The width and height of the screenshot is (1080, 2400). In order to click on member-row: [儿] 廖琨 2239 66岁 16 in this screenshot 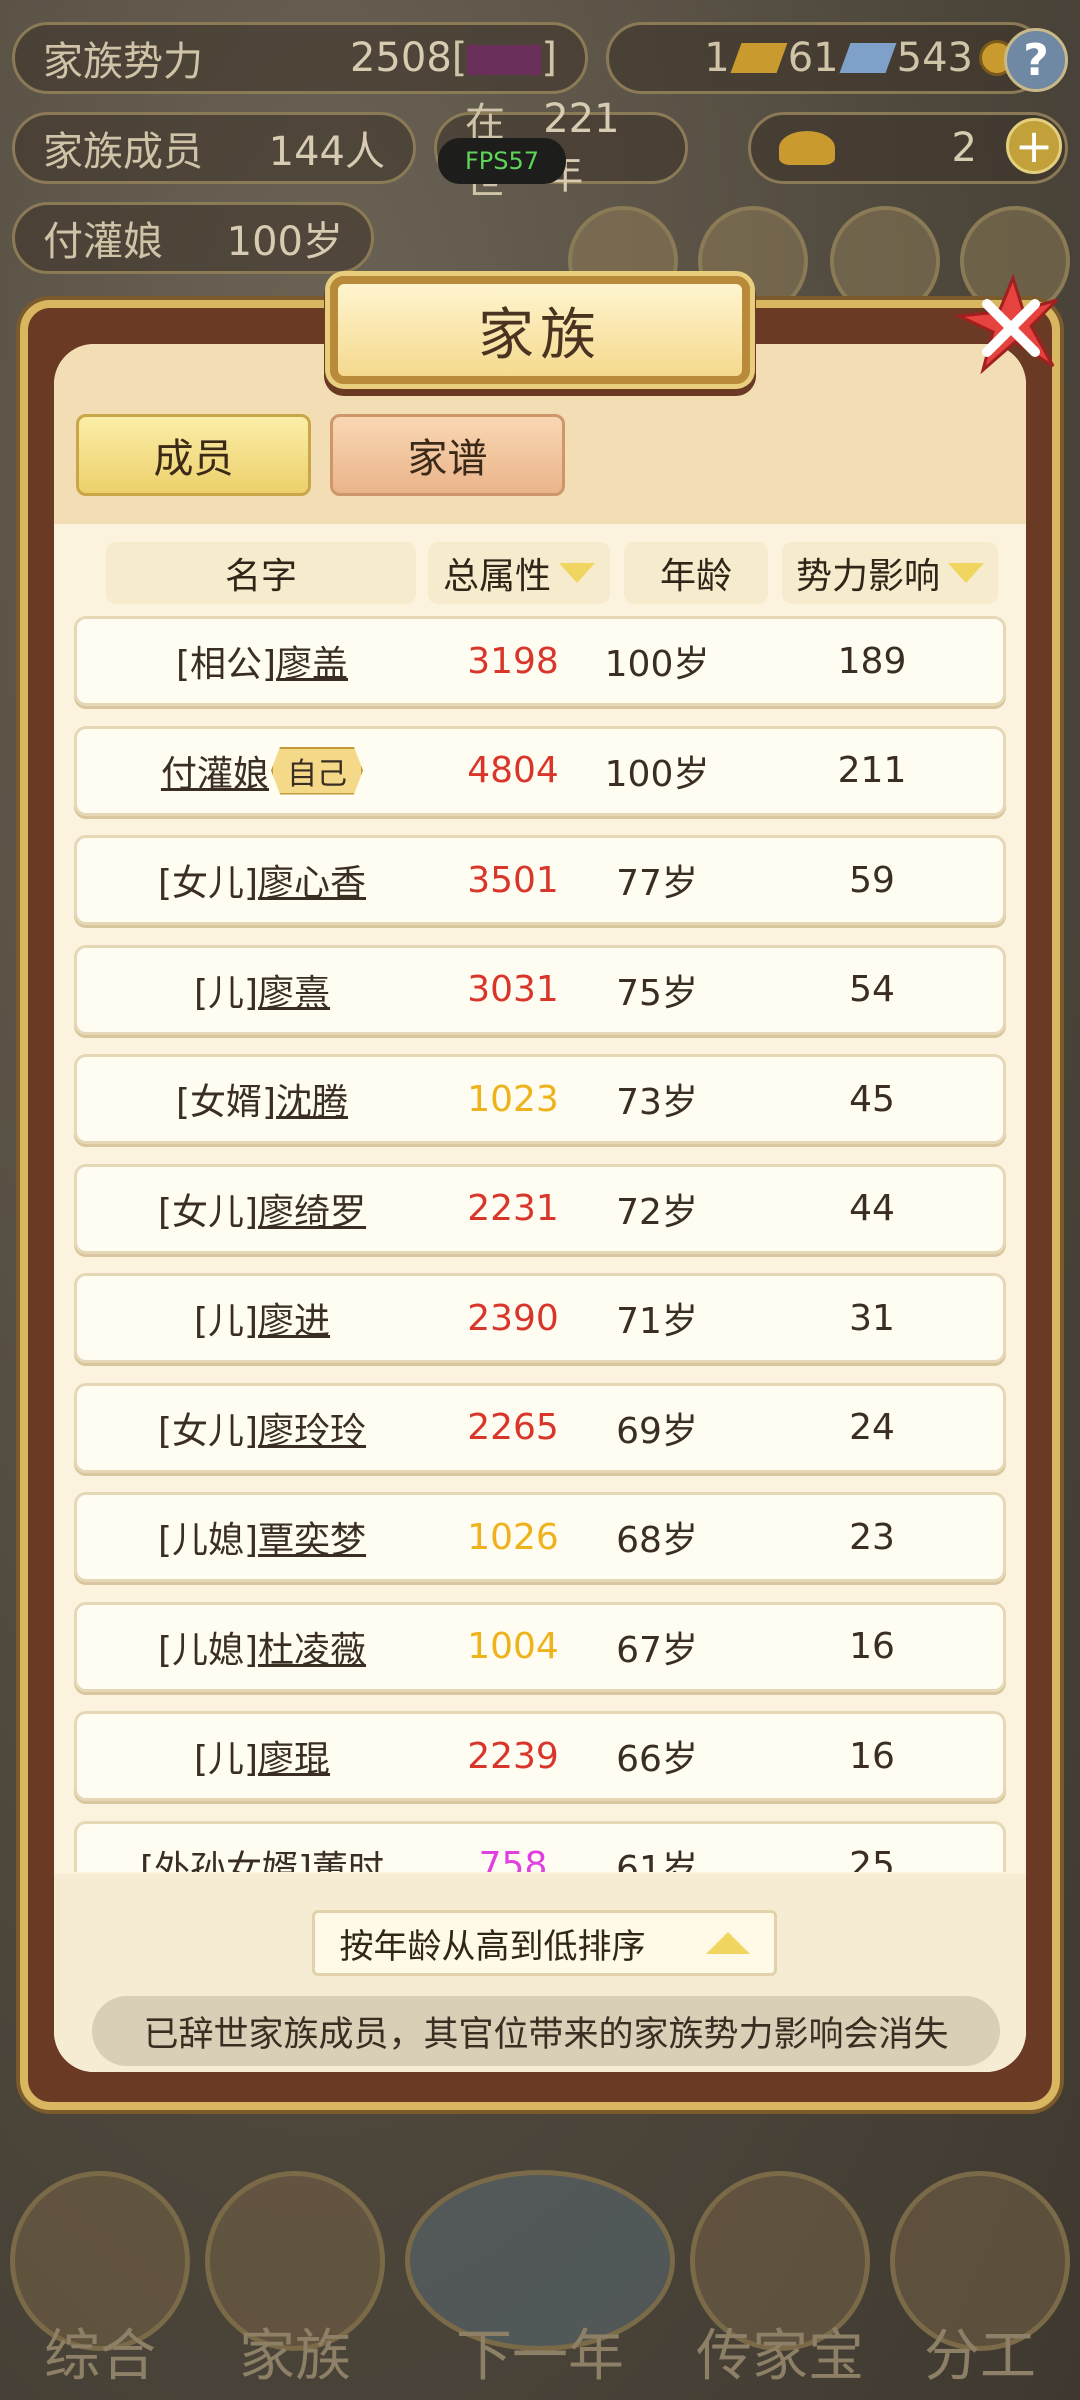, I will do `click(540, 1756)`.